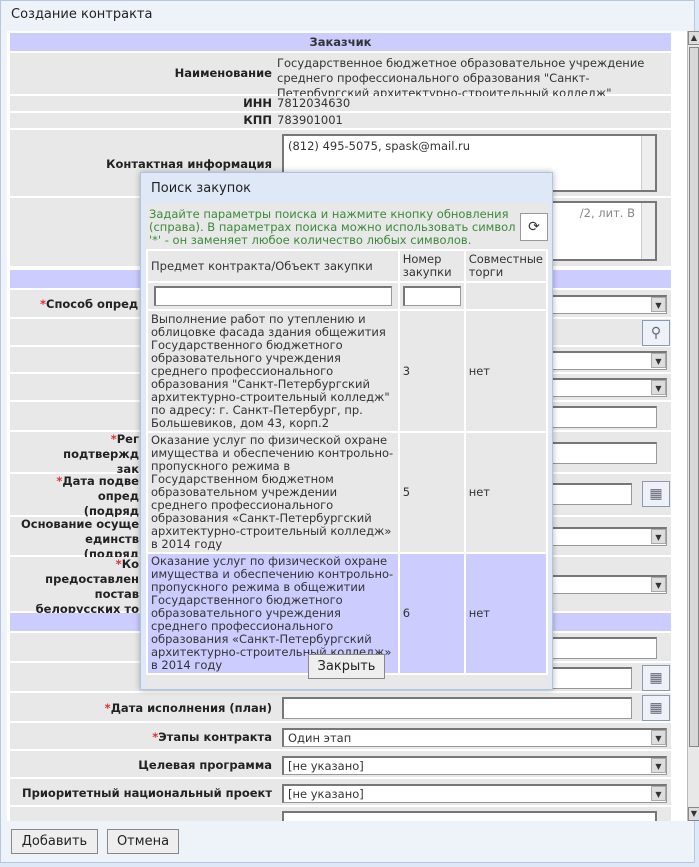 This screenshot has width=699, height=867. I want to click on scroll-thumb, so click(694, 397).